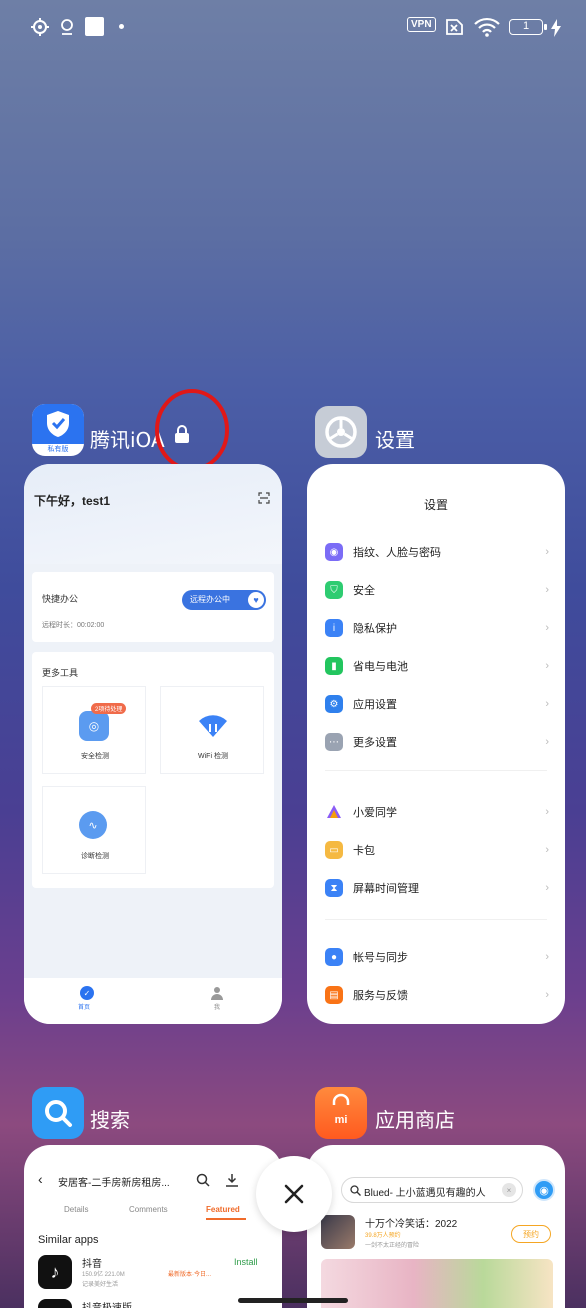 The image size is (586, 1308). I want to click on tool-security-label: 安全检测, so click(95, 756).